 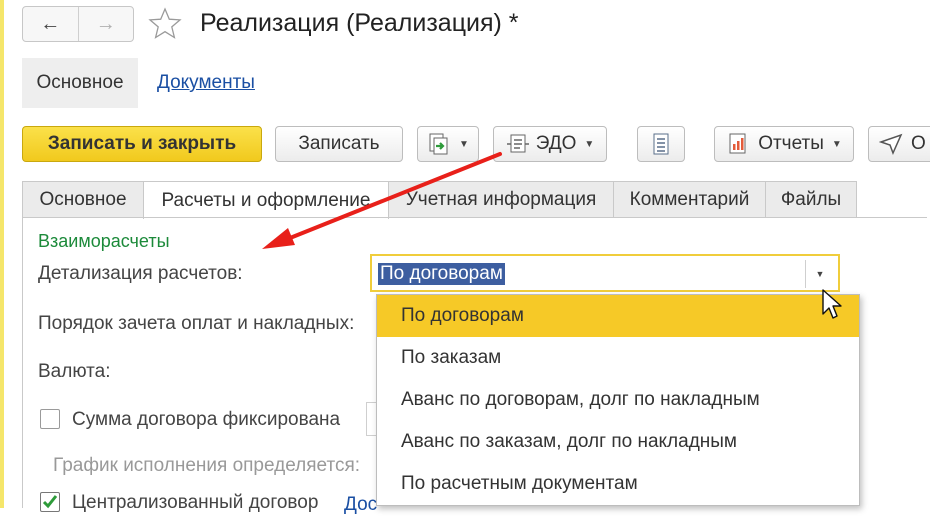 What do you see at coordinates (207, 465) in the screenshot?
I see `schedule-label: График исполнения определяется:` at bounding box center [207, 465].